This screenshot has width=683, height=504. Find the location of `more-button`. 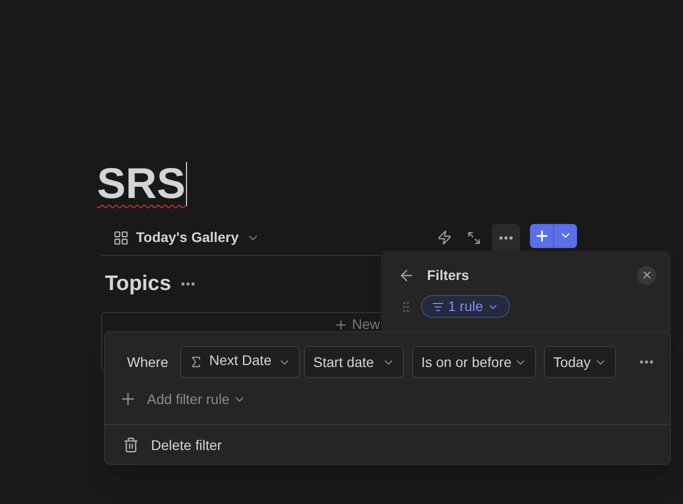

more-button is located at coordinates (506, 238).